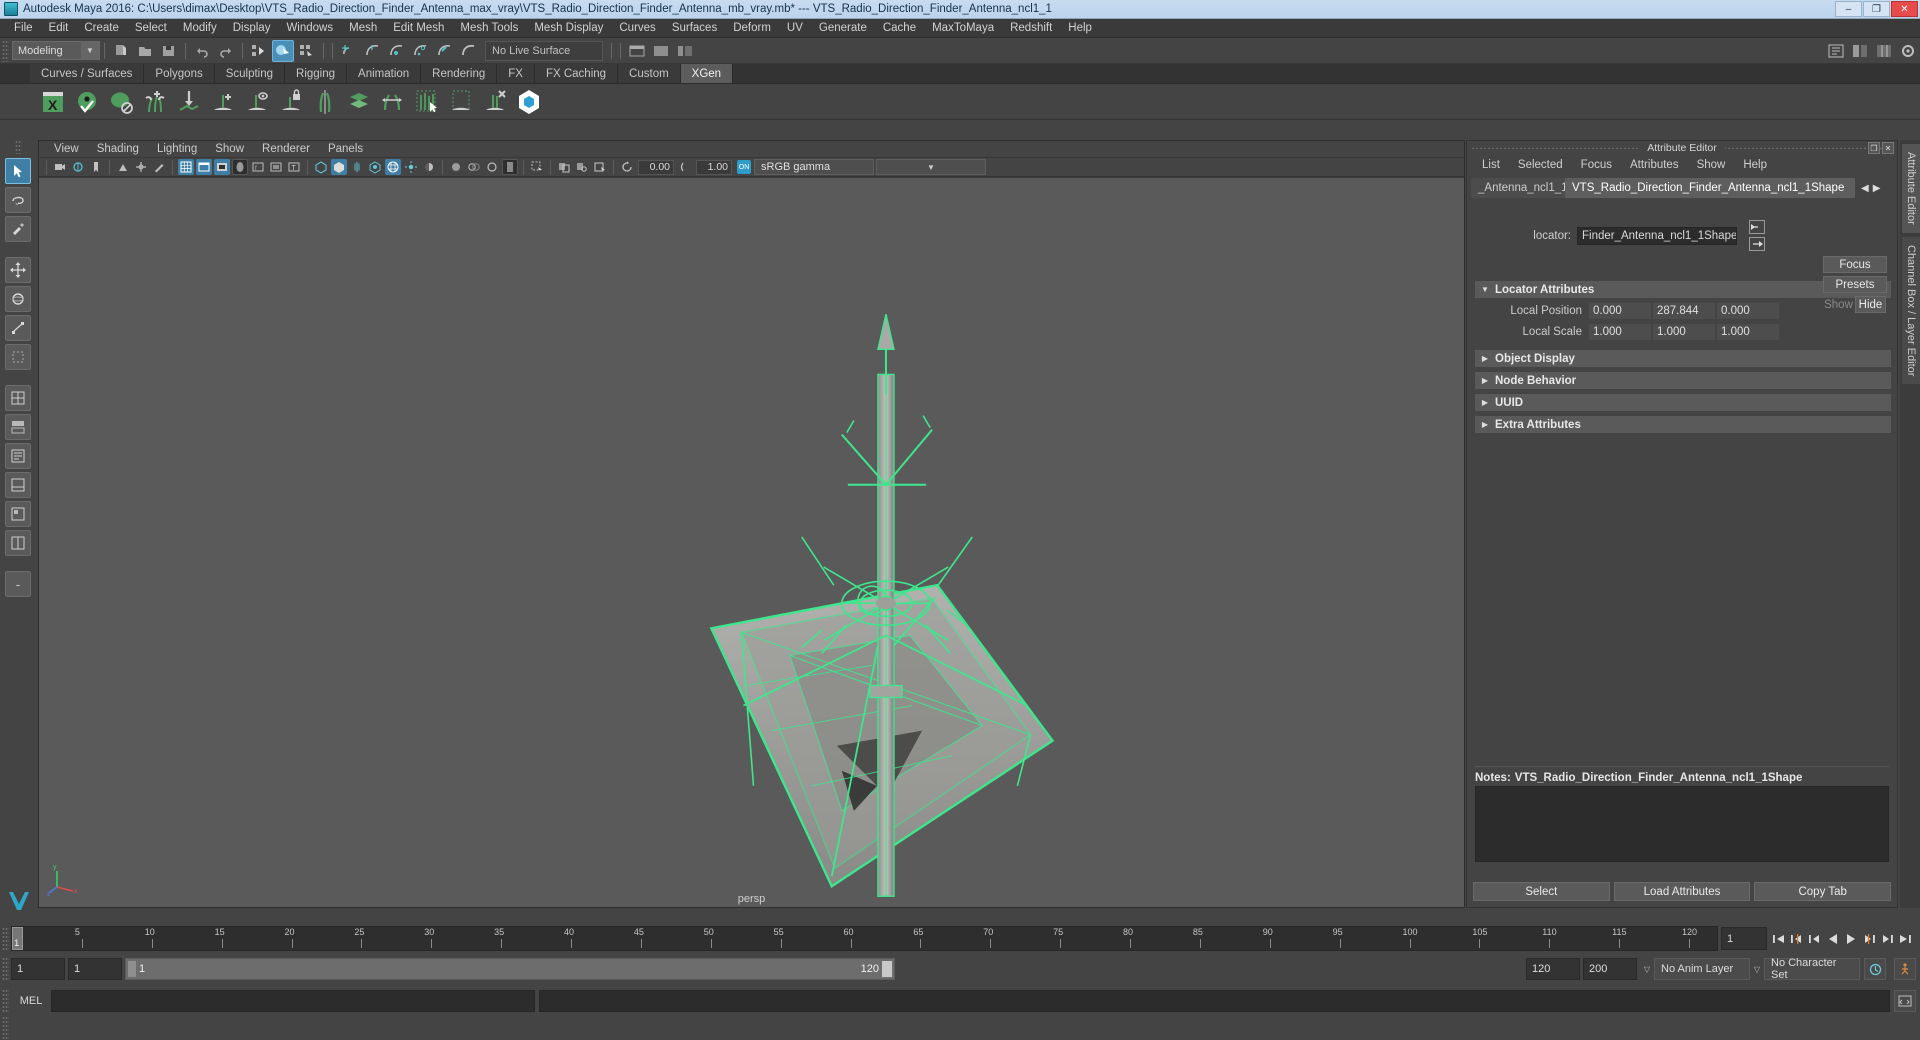  Describe the element at coordinates (1836, 51) in the screenshot. I see `sidebar-outliner-icon` at that location.